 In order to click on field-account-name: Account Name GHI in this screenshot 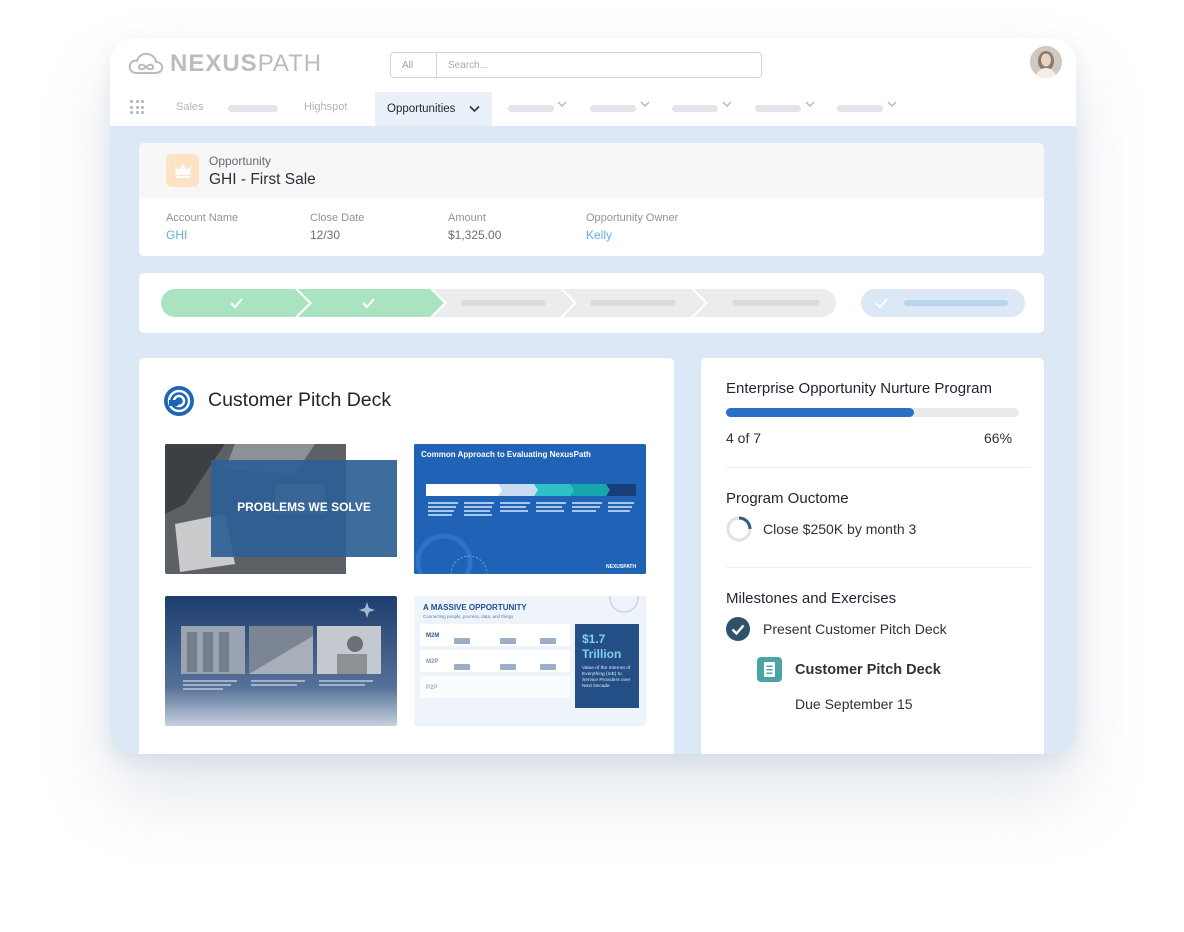, I will do `click(202, 227)`.